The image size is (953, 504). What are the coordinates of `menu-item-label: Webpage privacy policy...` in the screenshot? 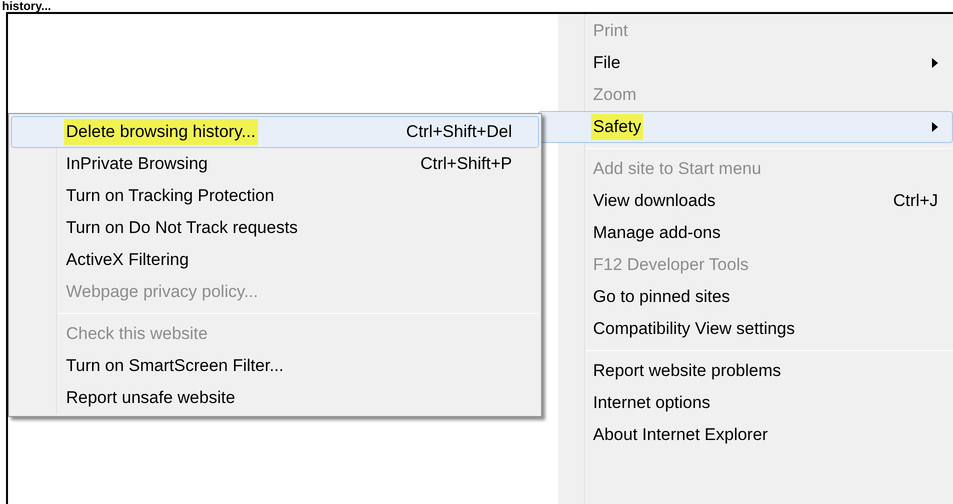 It's located at (162, 292).